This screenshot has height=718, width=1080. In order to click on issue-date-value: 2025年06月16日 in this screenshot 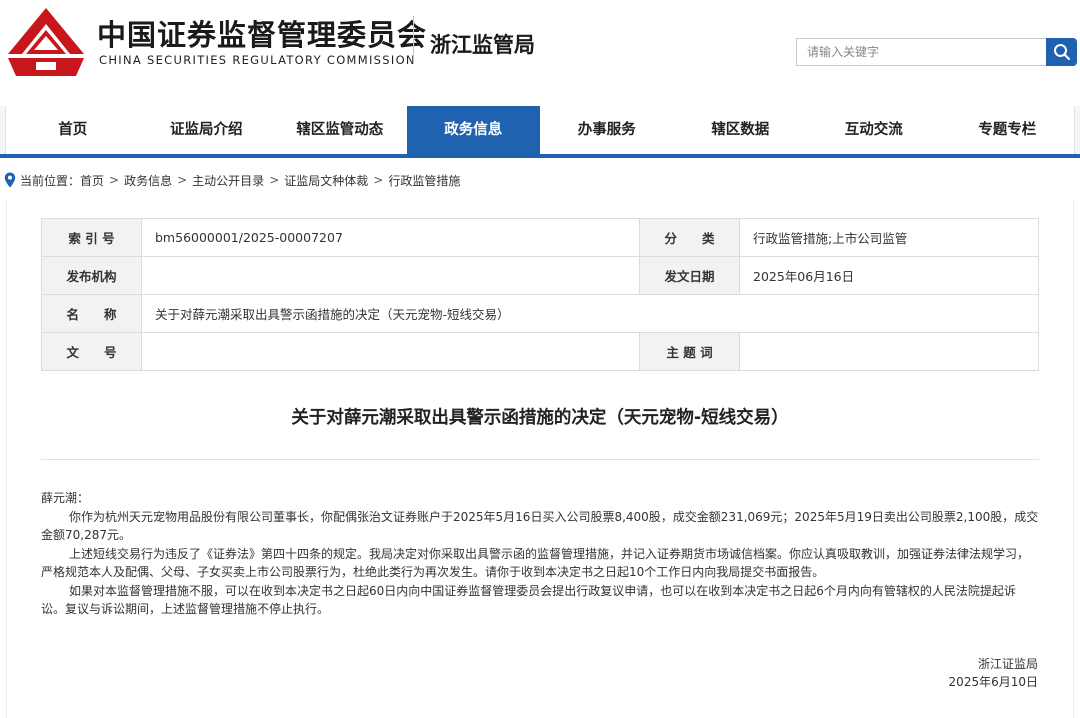, I will do `click(889, 275)`.